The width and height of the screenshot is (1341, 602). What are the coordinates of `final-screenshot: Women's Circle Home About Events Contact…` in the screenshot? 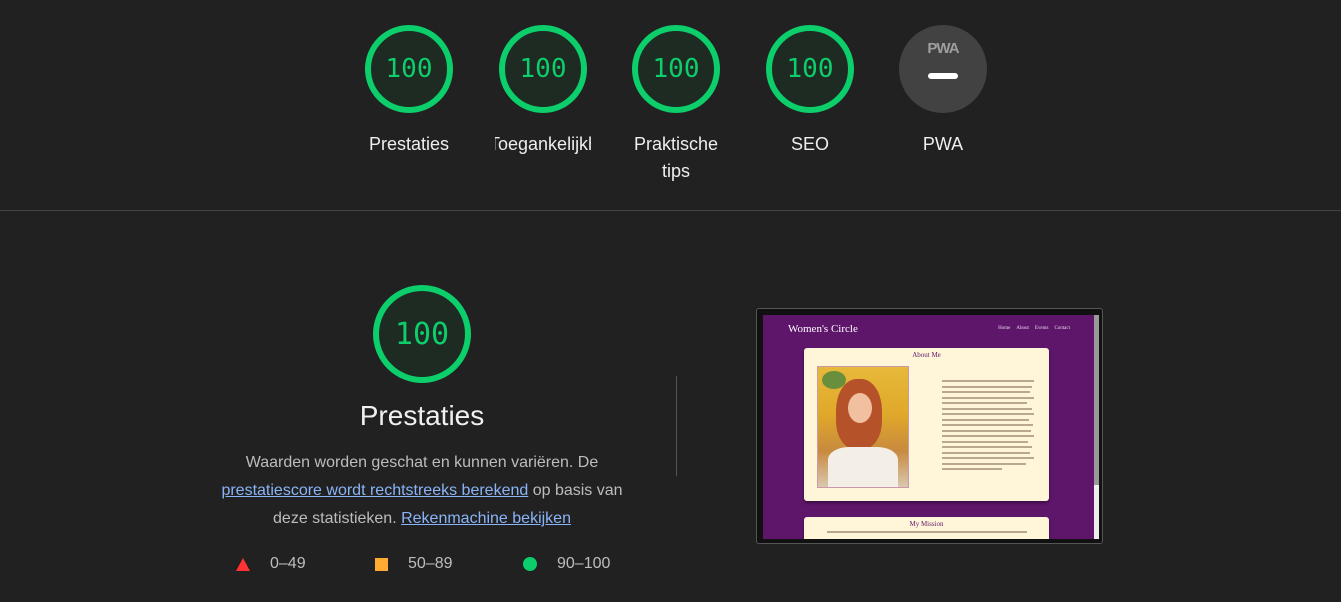 It's located at (929, 426).